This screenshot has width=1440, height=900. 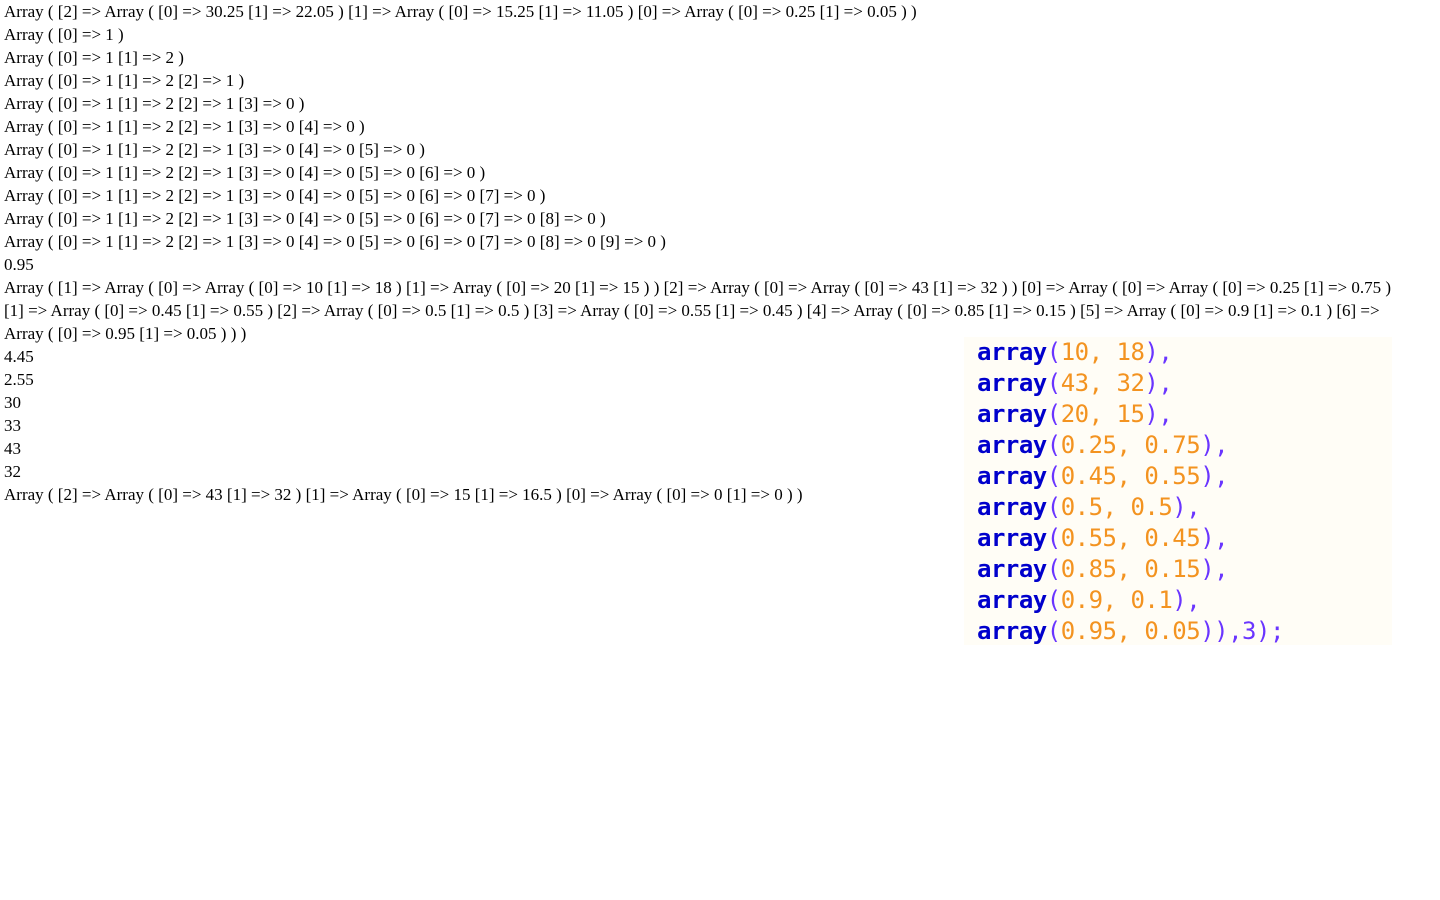 I want to click on output-line: 0.95, so click(x=19, y=264).